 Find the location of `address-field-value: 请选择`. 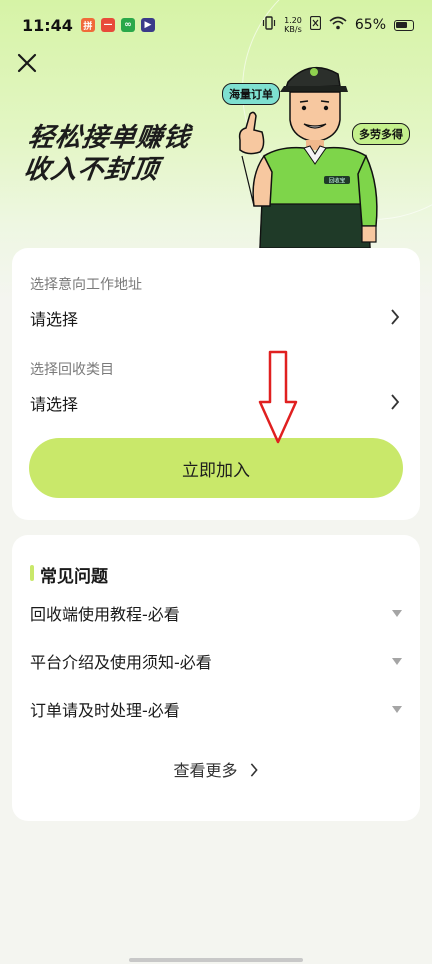

address-field-value: 请选择 is located at coordinates (54, 319).